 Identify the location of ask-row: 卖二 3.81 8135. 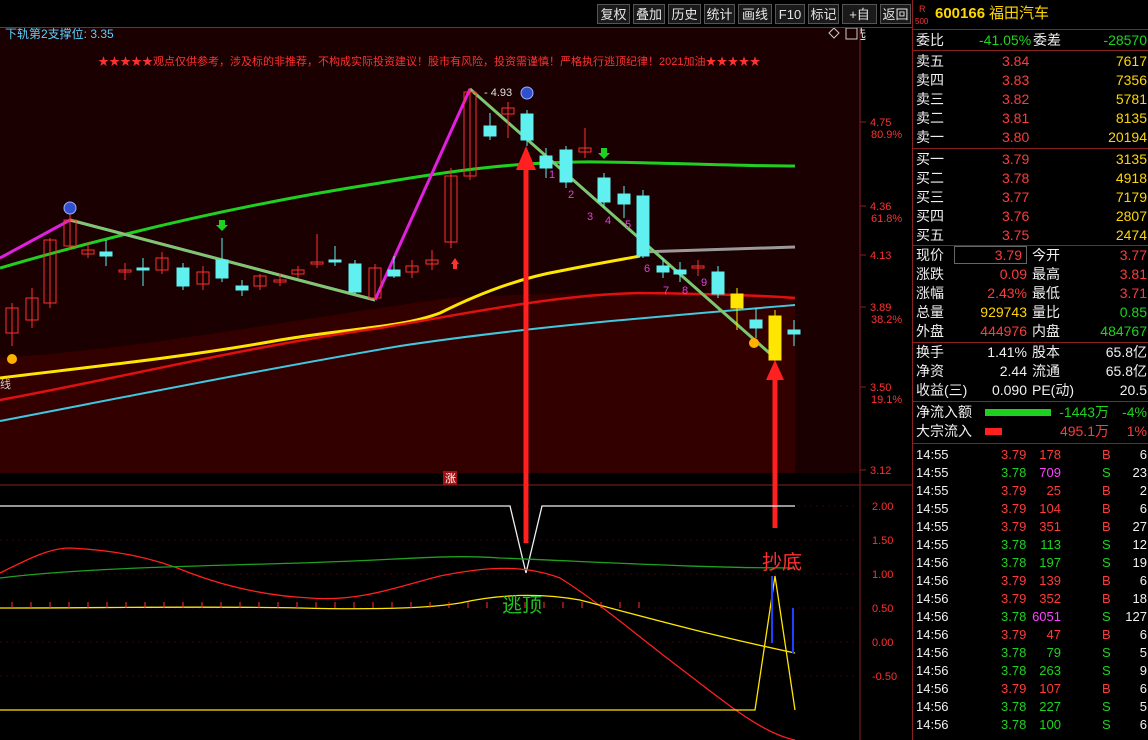
(1030, 118).